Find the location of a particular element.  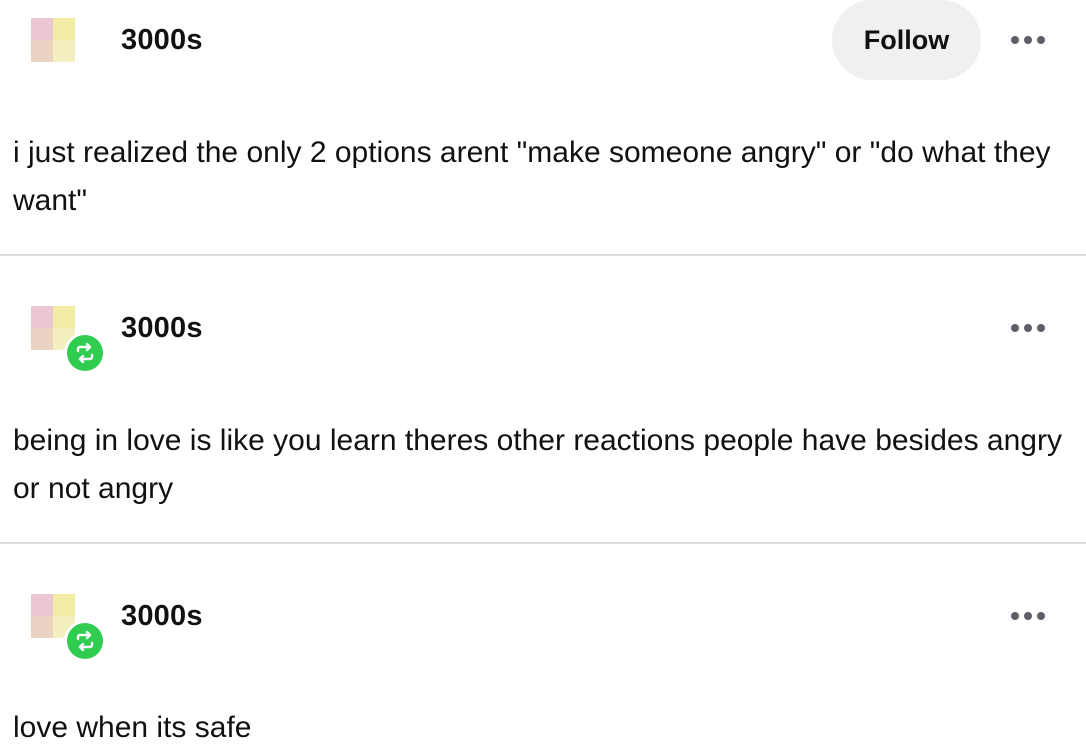

more-options-icon is located at coordinates (1029, 616).